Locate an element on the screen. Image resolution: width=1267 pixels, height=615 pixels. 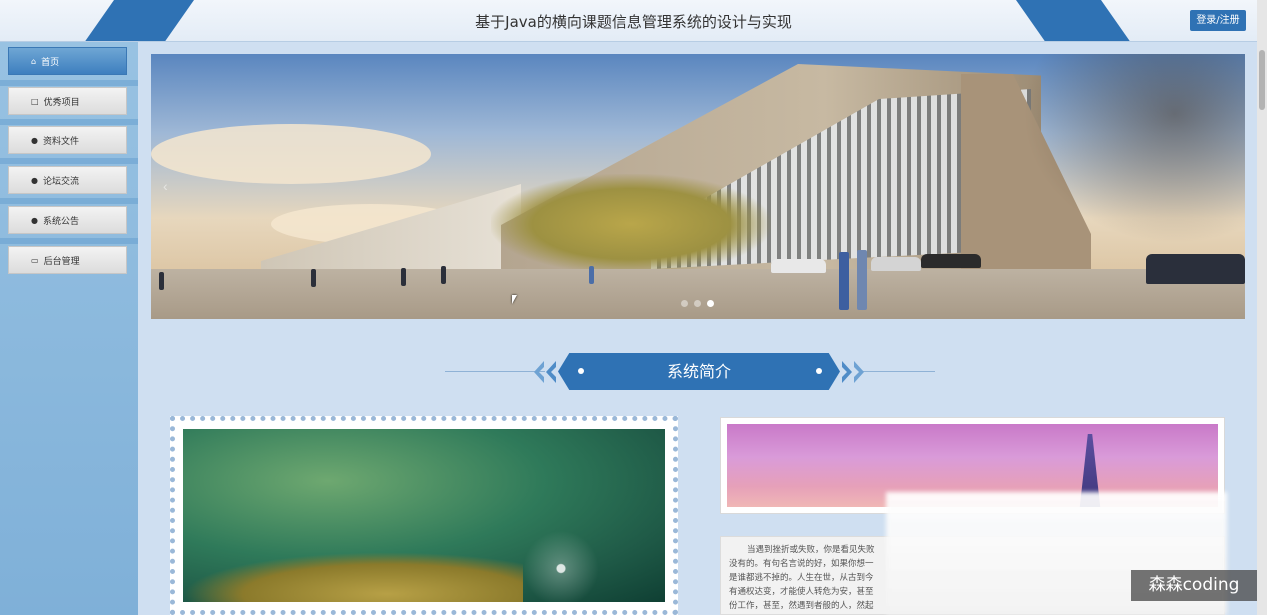
moss is located at coordinates (353, 577).